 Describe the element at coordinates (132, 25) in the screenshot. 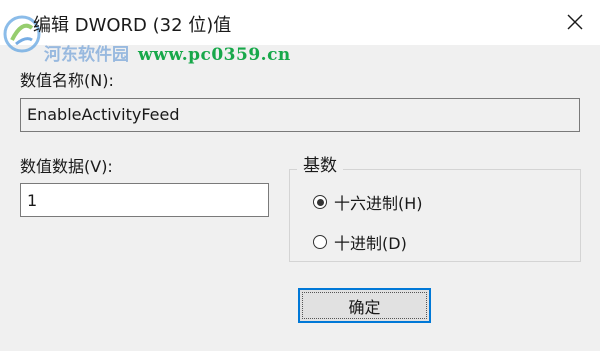

I see `dialog-title: 编辑 DWORD (32 位)值` at that location.